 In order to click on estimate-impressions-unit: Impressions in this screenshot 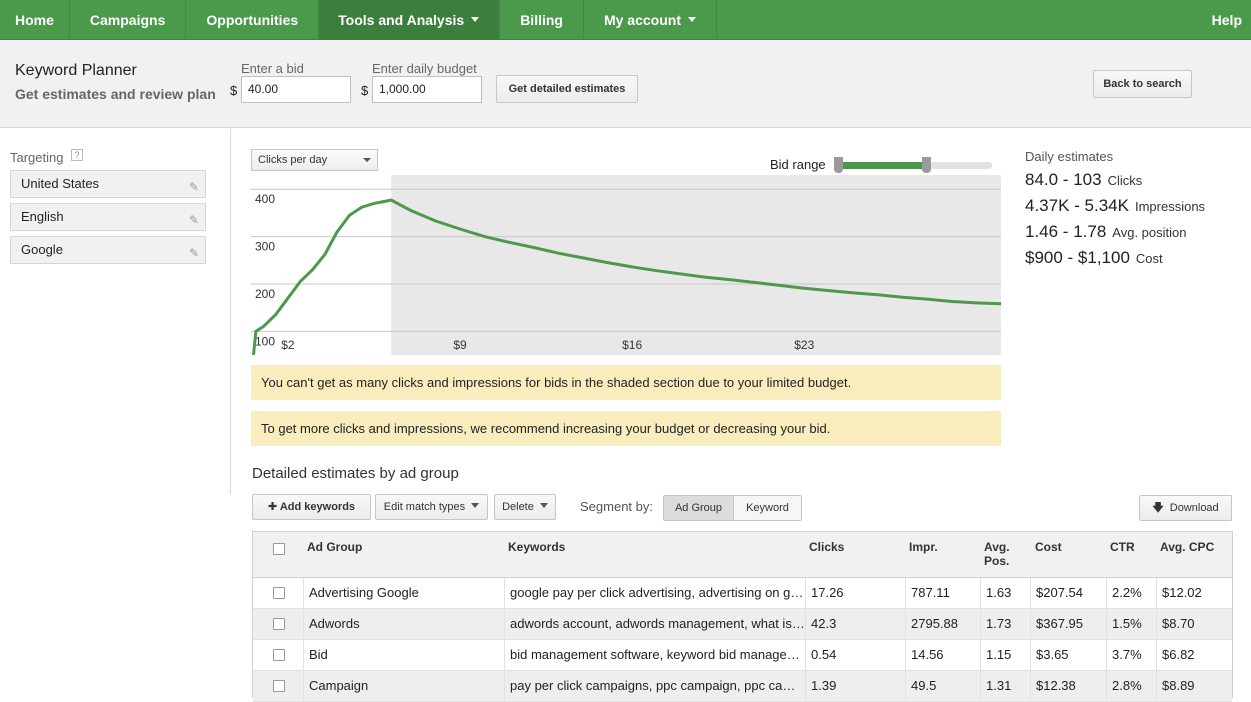, I will do `click(1170, 206)`.